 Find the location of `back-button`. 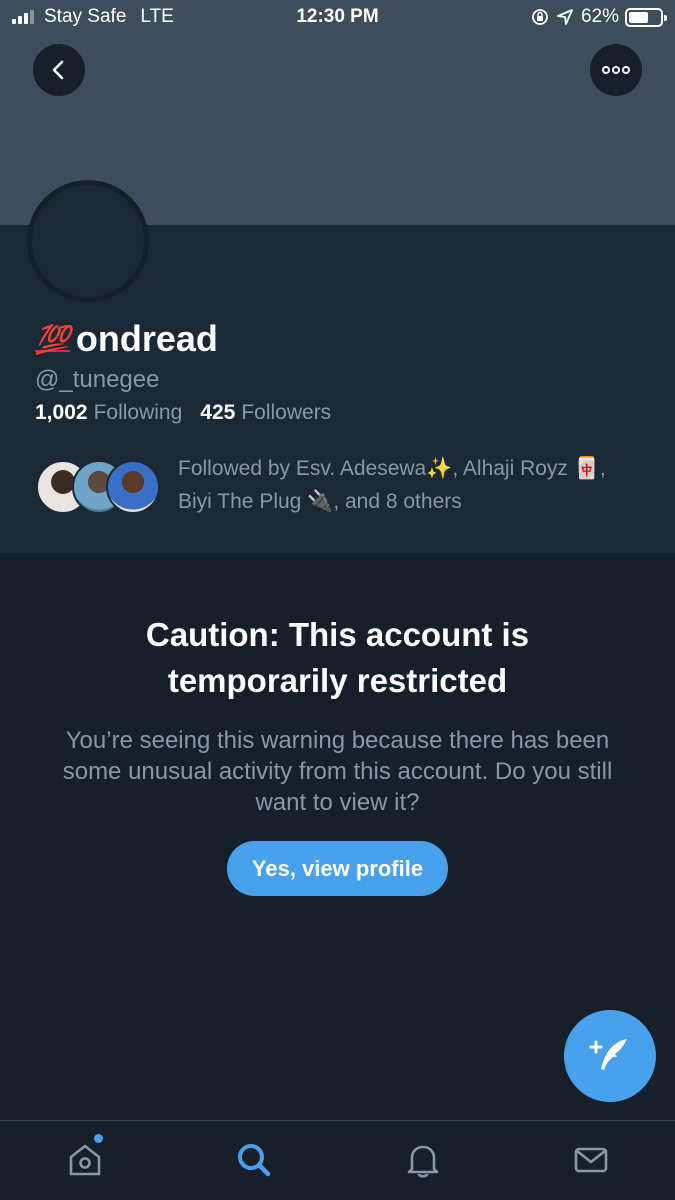

back-button is located at coordinates (59, 70).